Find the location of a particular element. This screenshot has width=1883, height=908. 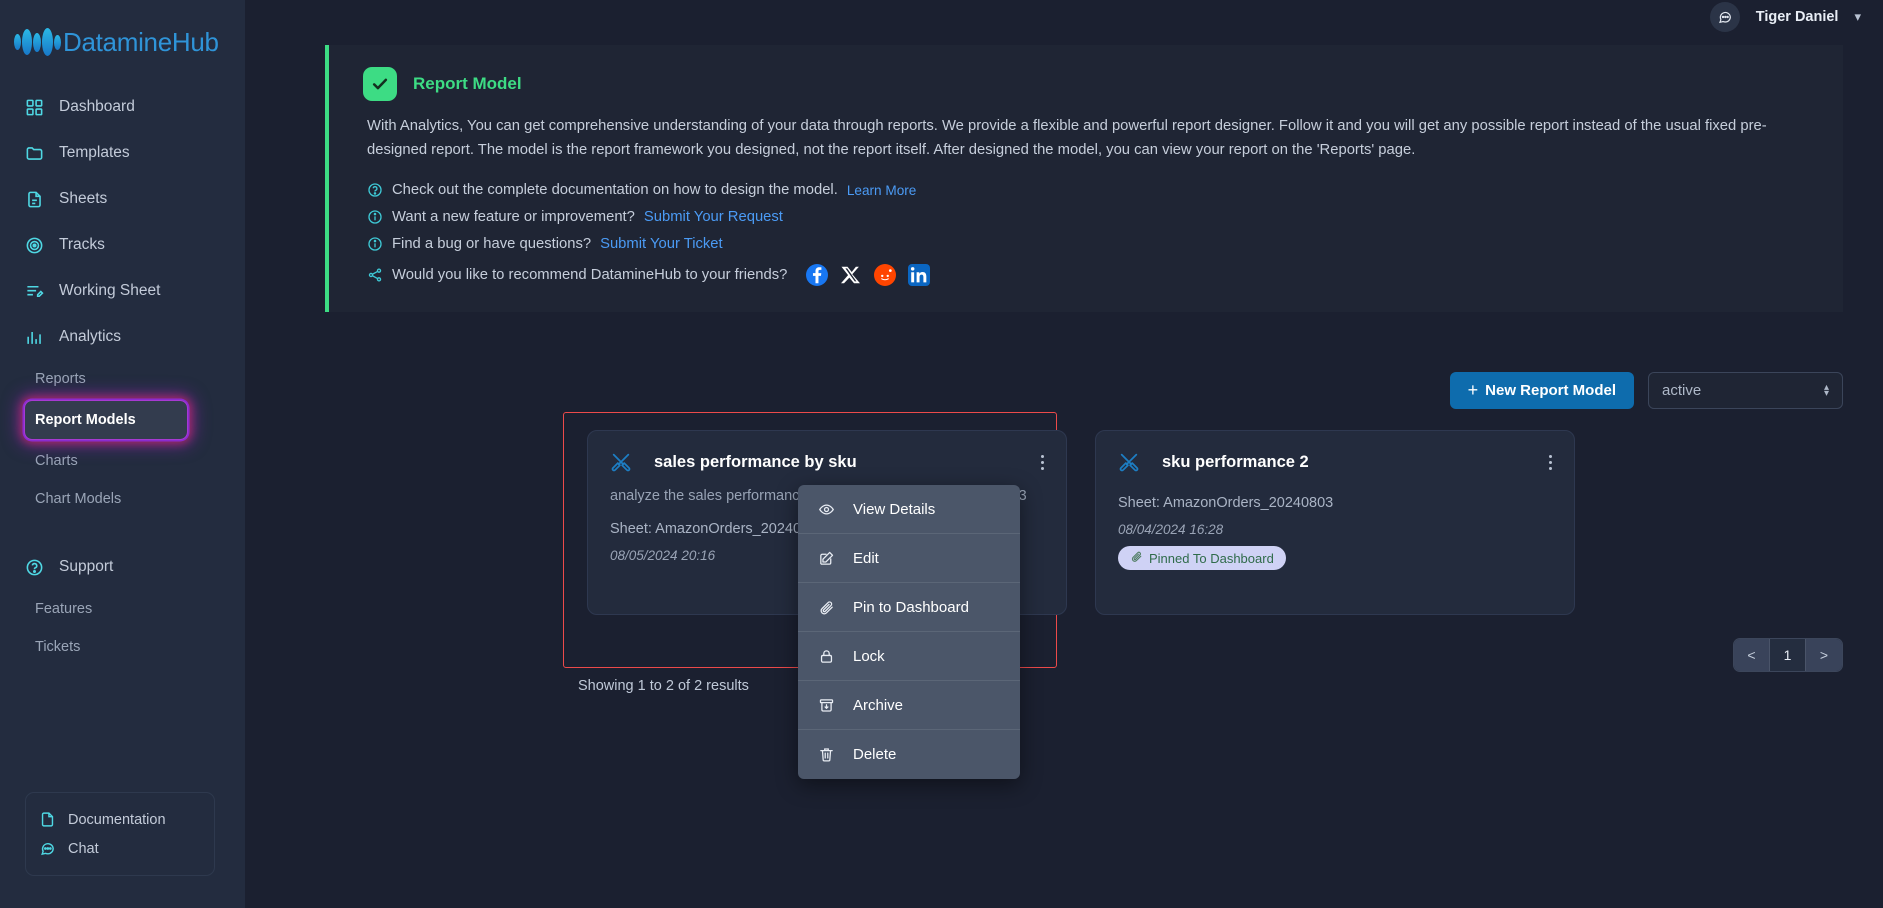

new-report-model-button: + New Report Model is located at coordinates (1541, 390).